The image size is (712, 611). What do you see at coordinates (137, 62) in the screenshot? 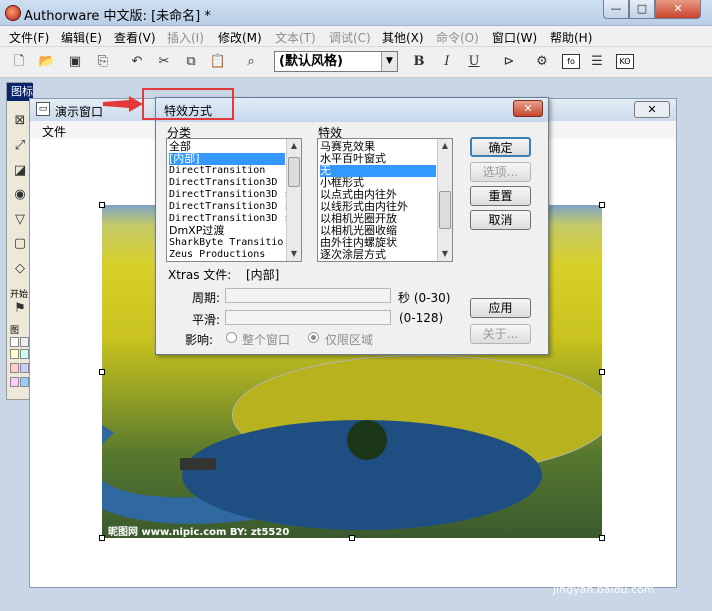
I see `undo-icon: ↶` at bounding box center [137, 62].